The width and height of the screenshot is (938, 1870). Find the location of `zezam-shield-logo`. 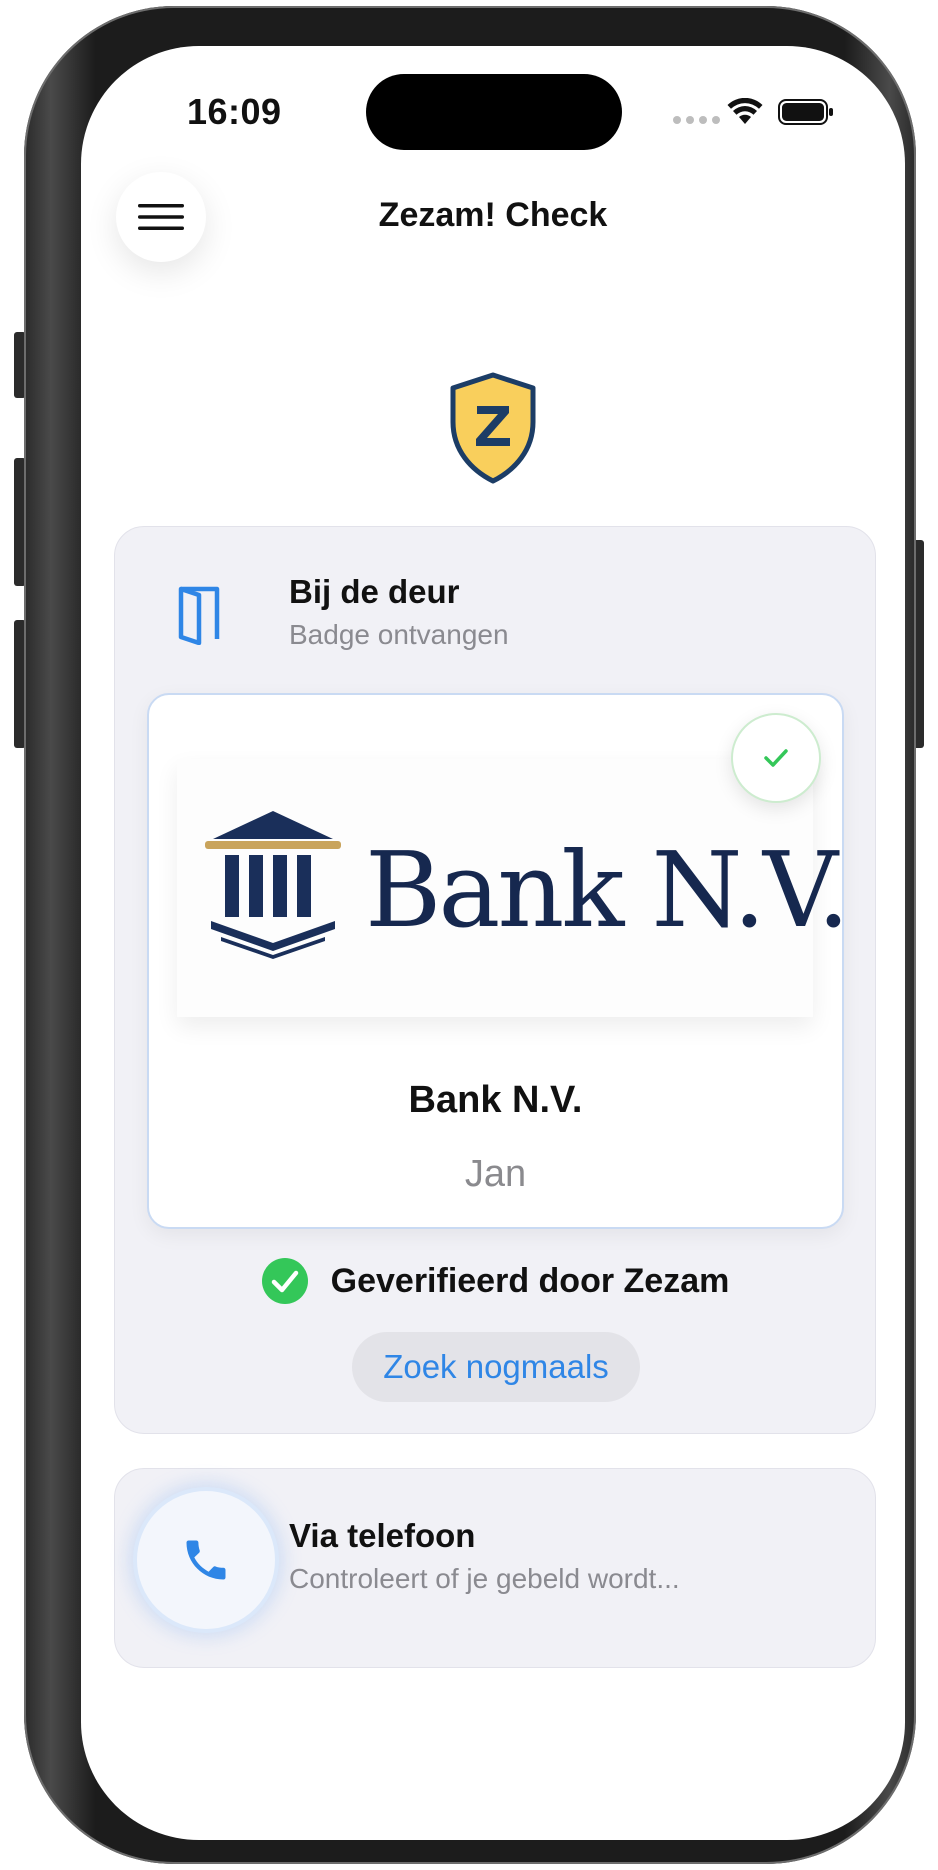

zezam-shield-logo is located at coordinates (493, 428).